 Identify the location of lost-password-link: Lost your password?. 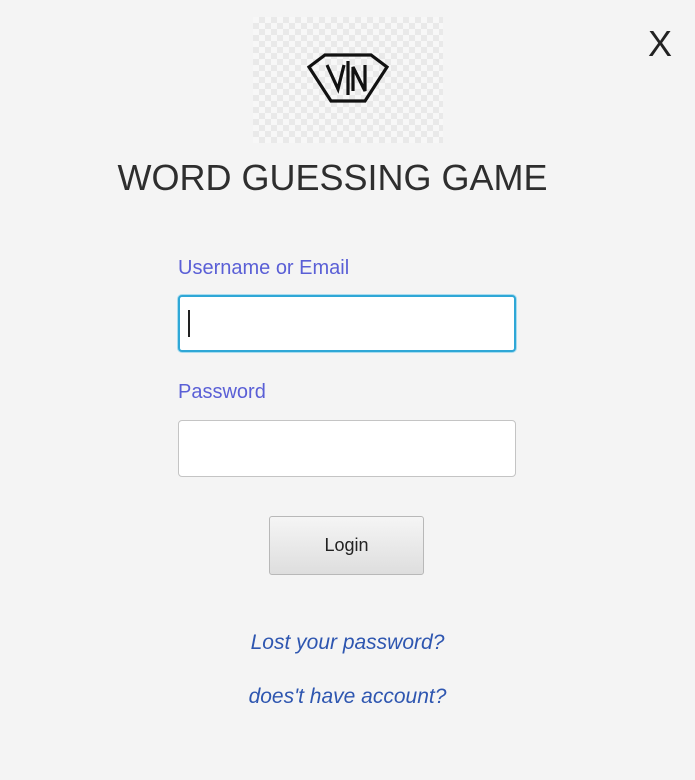
(347, 643).